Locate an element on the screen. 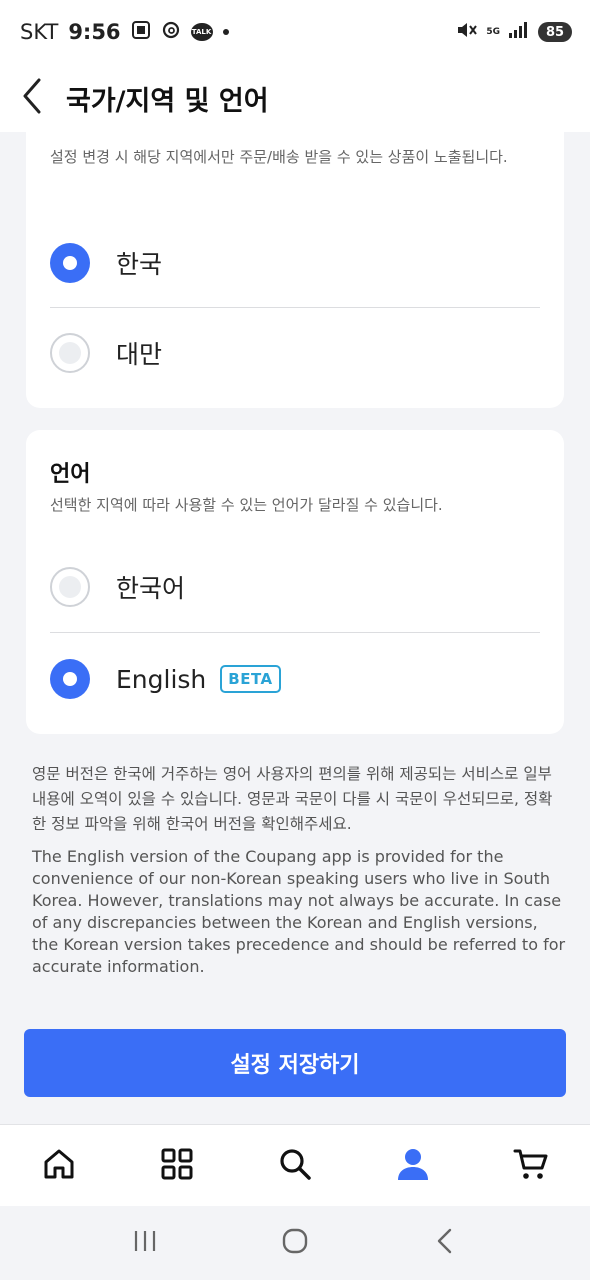 The image size is (590, 1280). nav-categories is located at coordinates (177, 1166).